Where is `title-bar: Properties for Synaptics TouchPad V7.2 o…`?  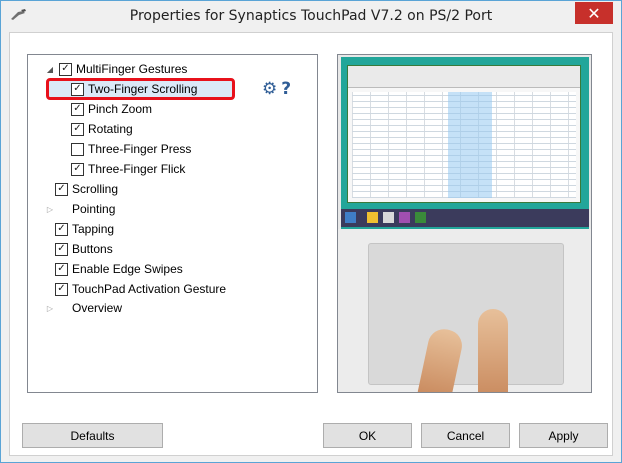 title-bar: Properties for Synaptics TouchPad V7.2 o… is located at coordinates (311, 16).